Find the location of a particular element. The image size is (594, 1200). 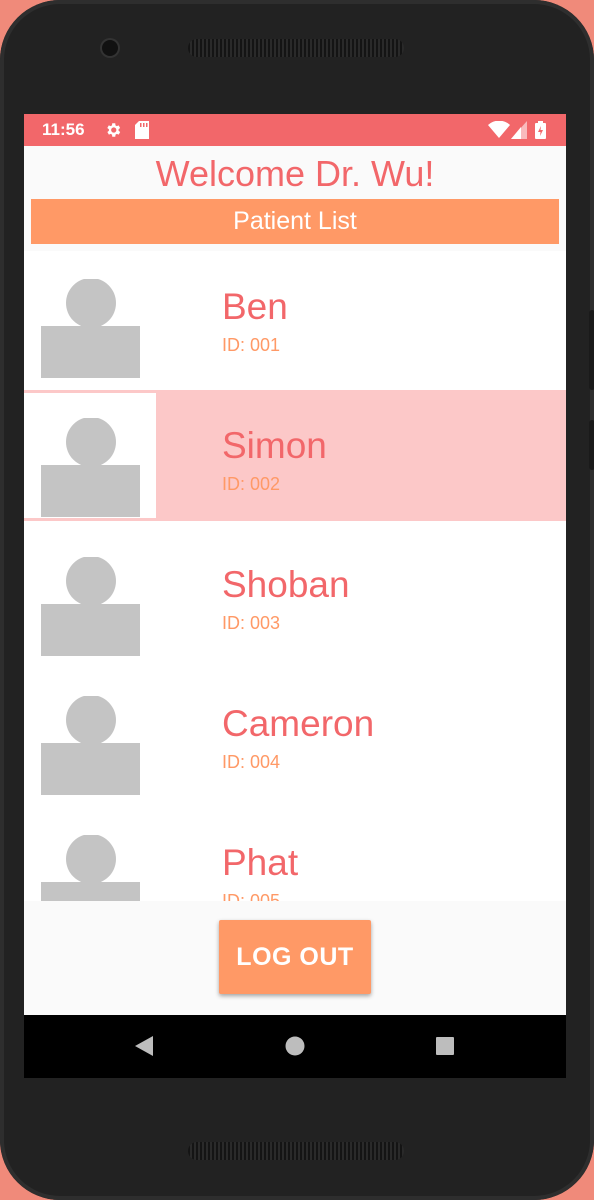

patient-id: ID: 003 is located at coordinates (251, 623).